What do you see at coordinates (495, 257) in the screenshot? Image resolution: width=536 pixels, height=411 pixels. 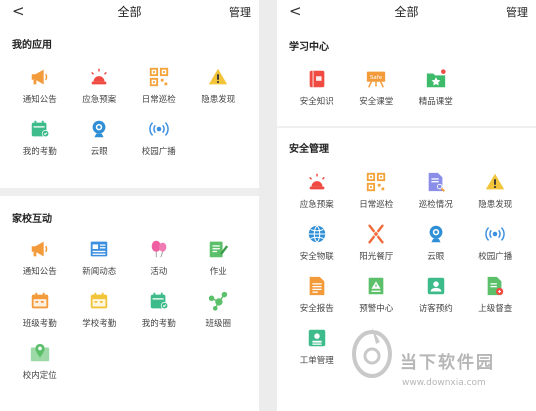 I see `app-tile-label: 校园广播` at bounding box center [495, 257].